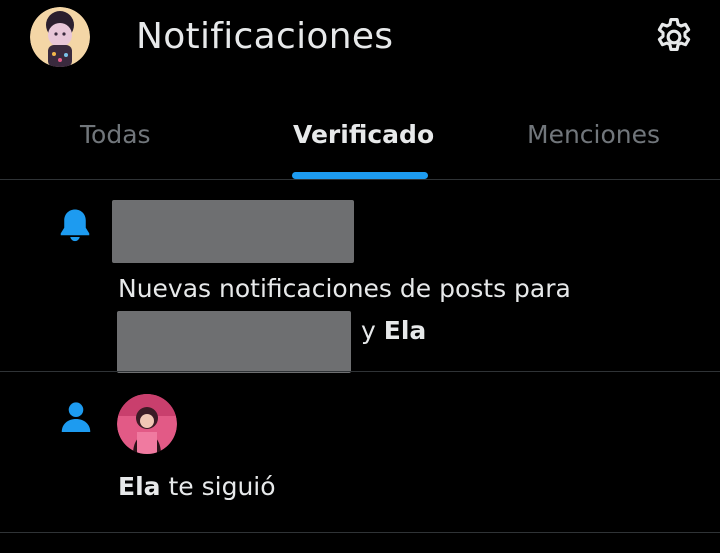 The height and width of the screenshot is (553, 720). What do you see at coordinates (593, 134) in the screenshot?
I see `tab-menciones: Menciones` at bounding box center [593, 134].